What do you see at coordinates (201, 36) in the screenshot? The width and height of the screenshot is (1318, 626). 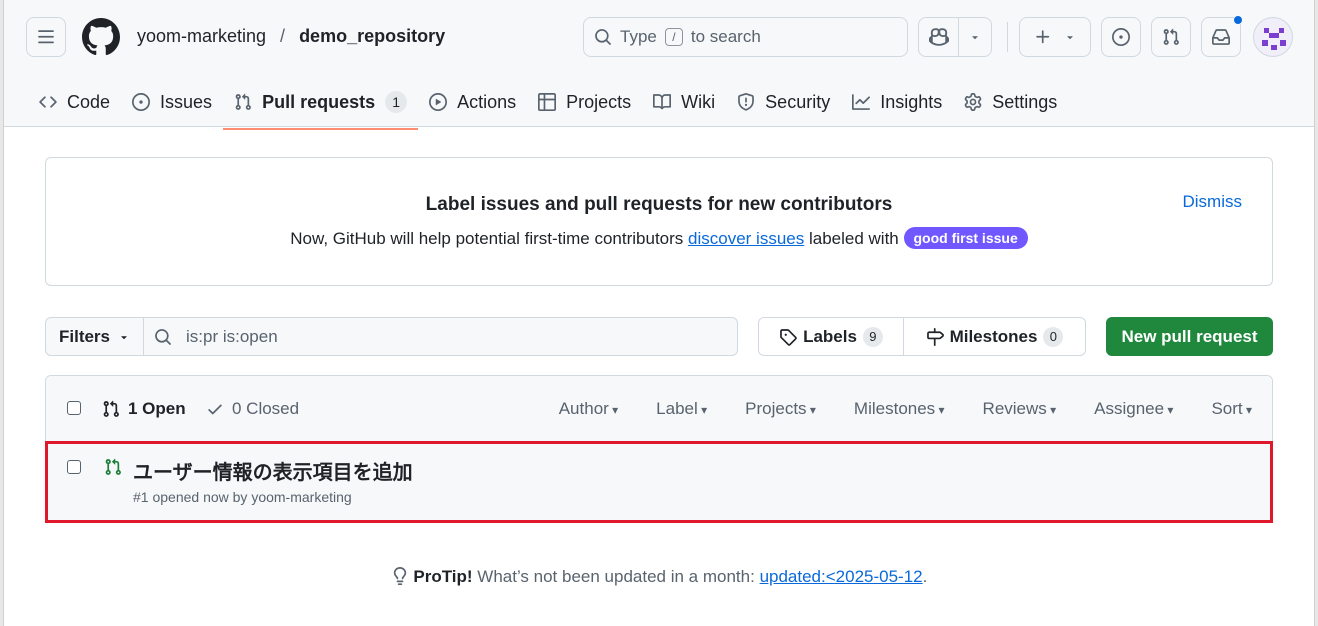 I see `breadcrumb-org: yoom-marketing` at bounding box center [201, 36].